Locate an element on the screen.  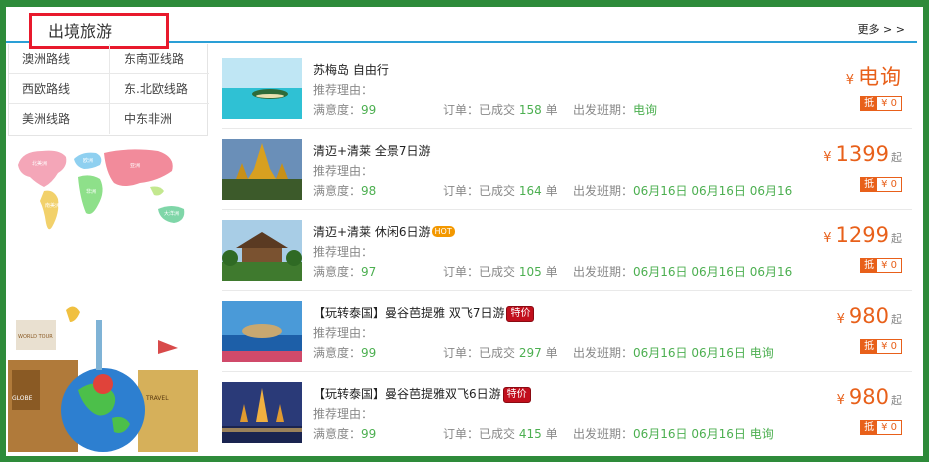
map-label-asia: 亚洲 is located at coordinates (135, 166).